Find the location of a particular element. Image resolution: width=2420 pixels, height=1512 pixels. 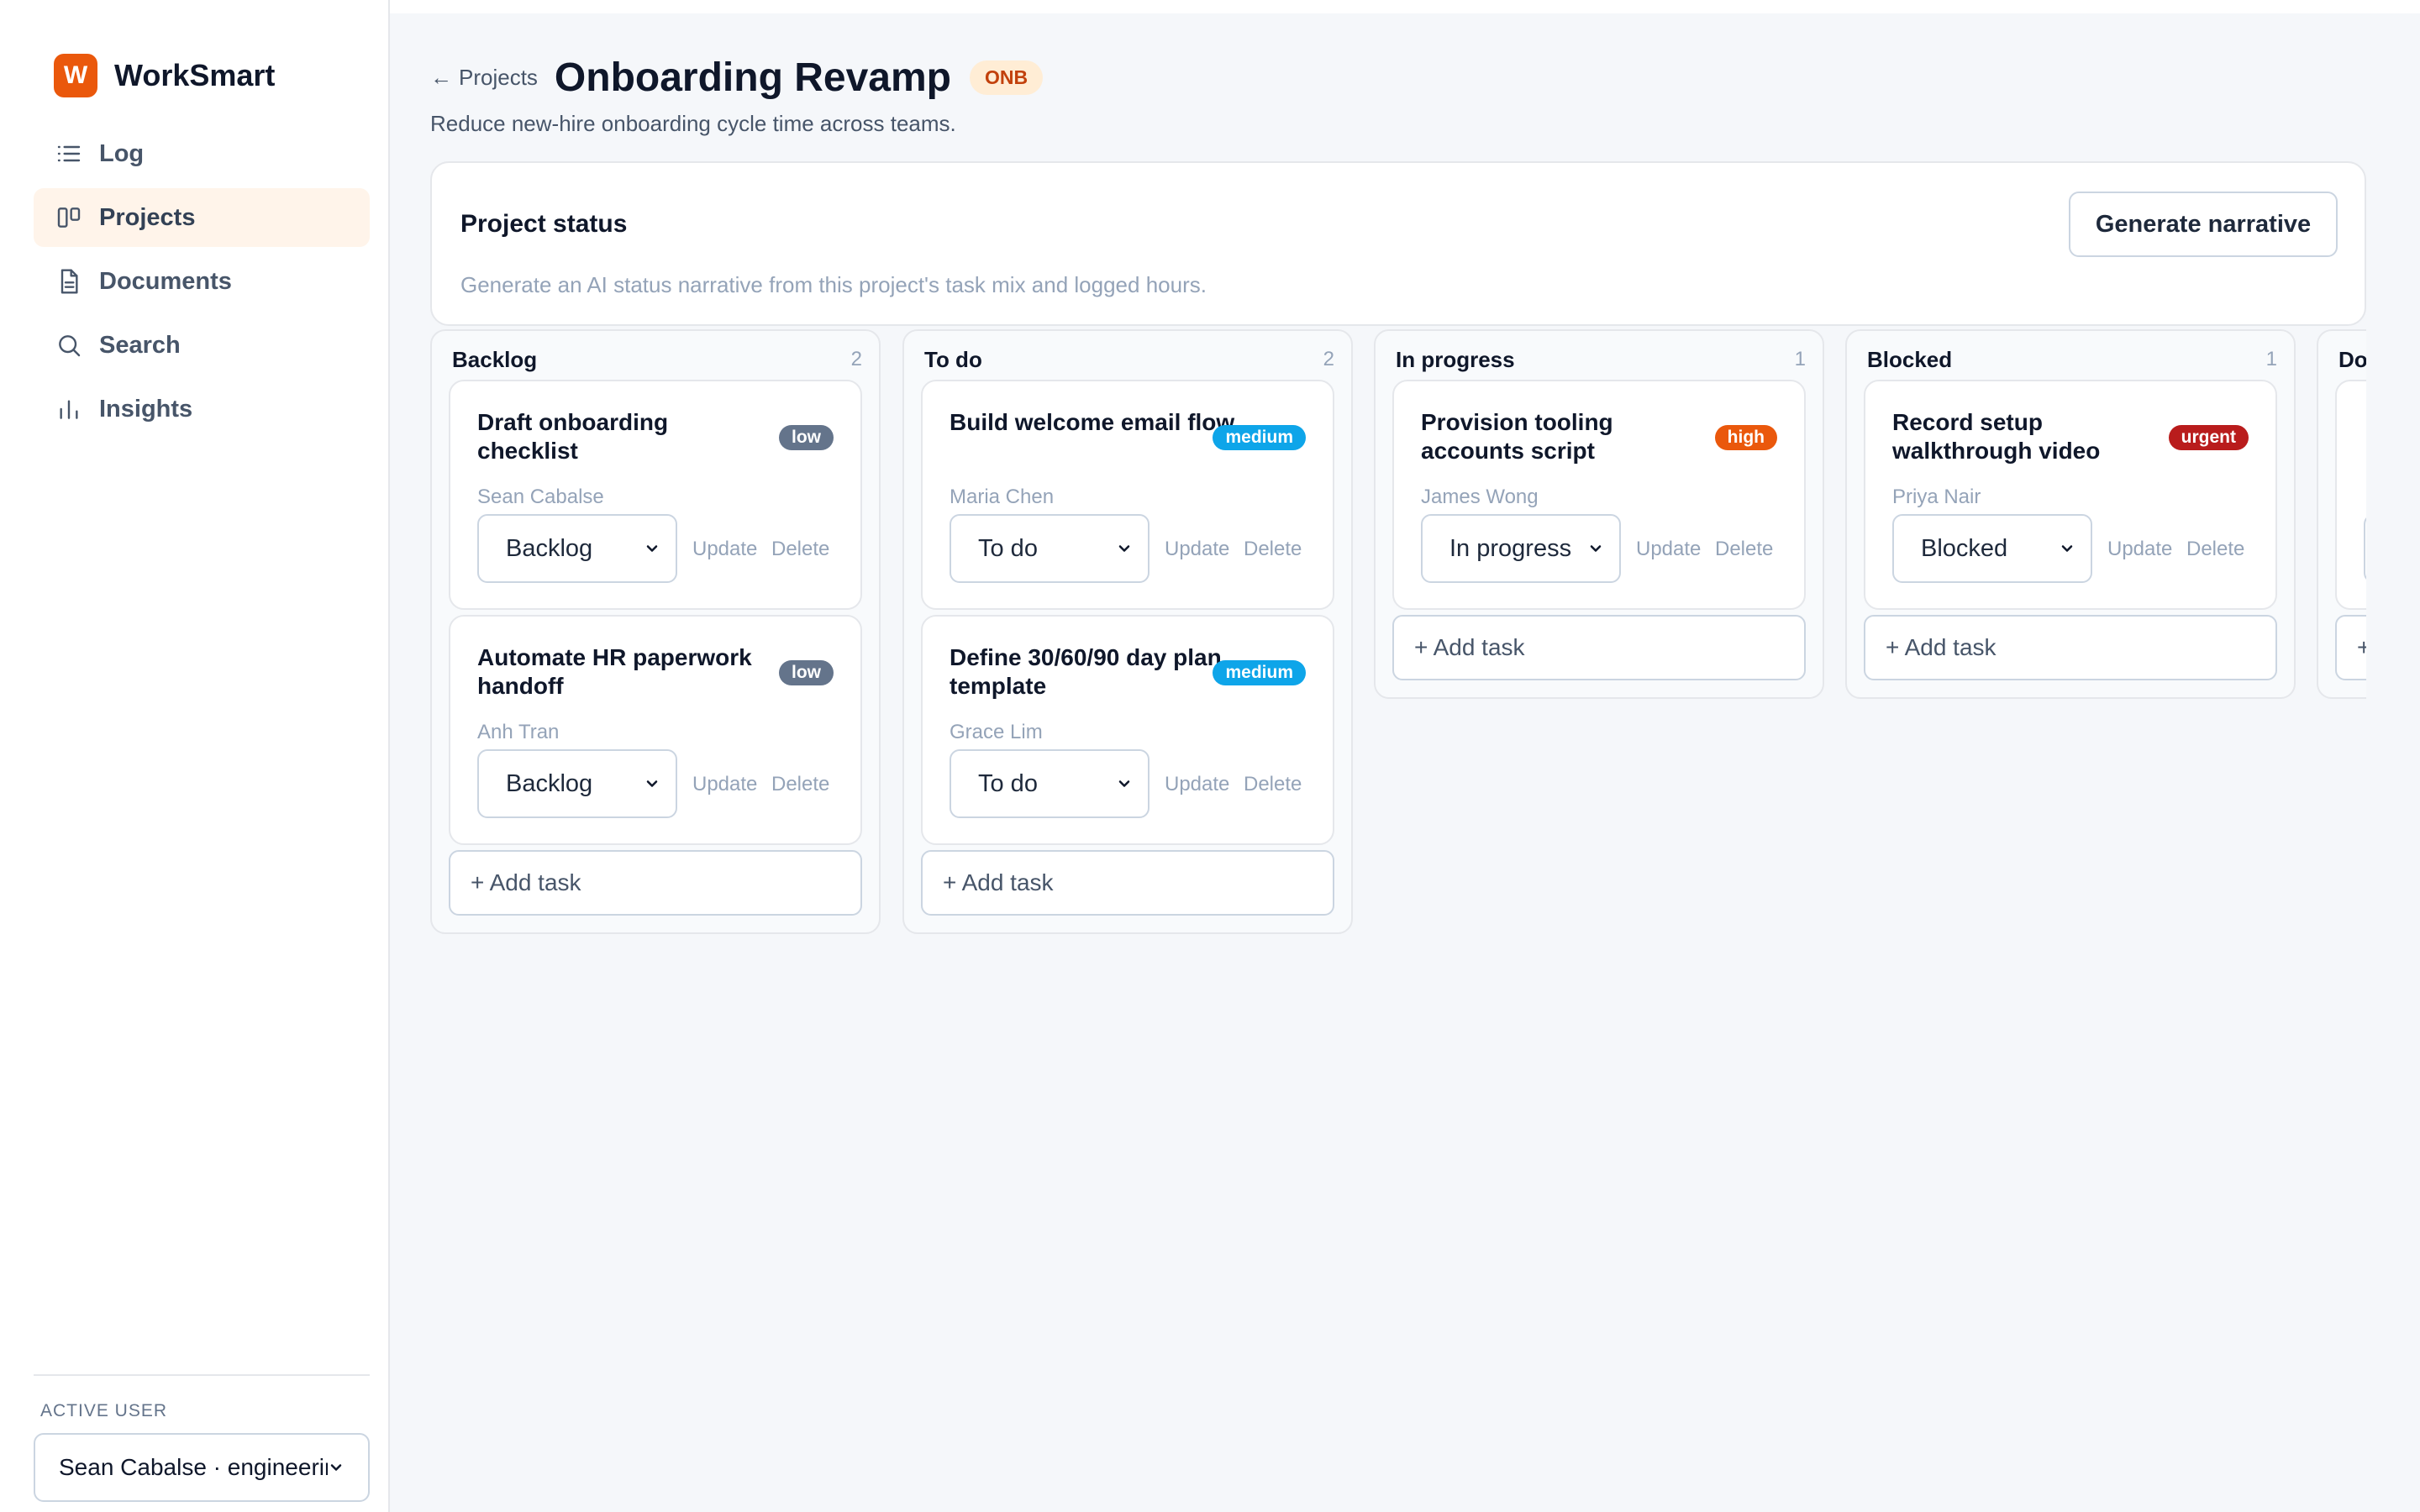

generate-narrative-button: Generate narrative is located at coordinates (2204, 224).